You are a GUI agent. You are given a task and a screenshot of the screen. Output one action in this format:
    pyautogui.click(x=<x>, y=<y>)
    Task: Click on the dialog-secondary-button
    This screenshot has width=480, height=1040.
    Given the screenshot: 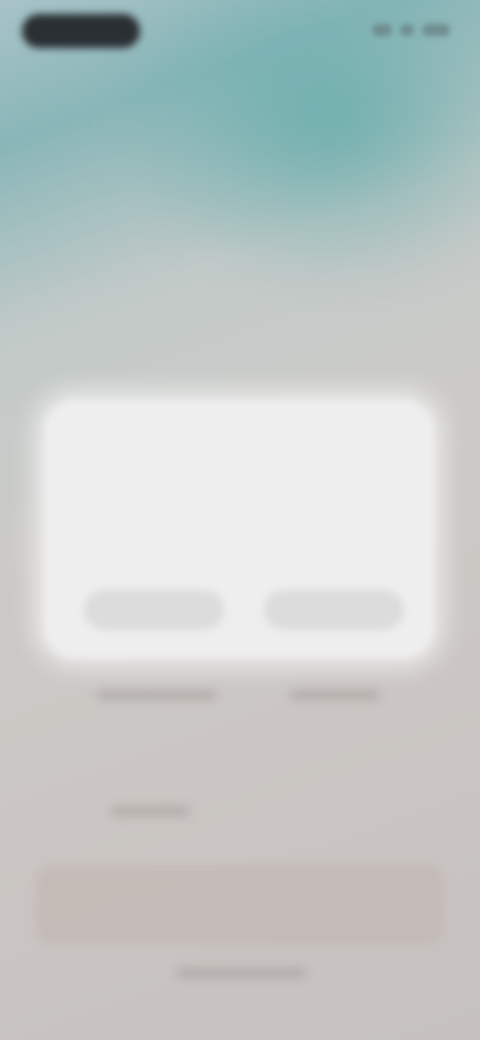 What is the action you would take?
    pyautogui.click(x=154, y=610)
    